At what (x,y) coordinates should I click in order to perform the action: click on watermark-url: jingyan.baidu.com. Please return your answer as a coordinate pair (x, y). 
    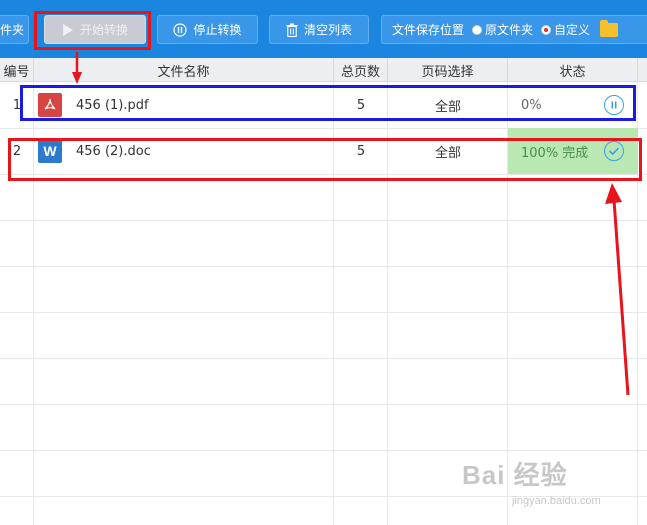
    Looking at the image, I should click on (556, 501).